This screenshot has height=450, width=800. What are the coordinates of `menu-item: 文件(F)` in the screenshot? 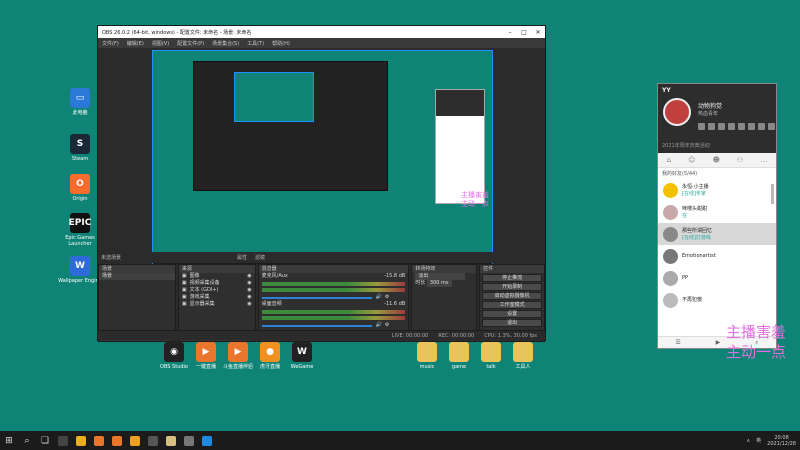 It's located at (110, 43).